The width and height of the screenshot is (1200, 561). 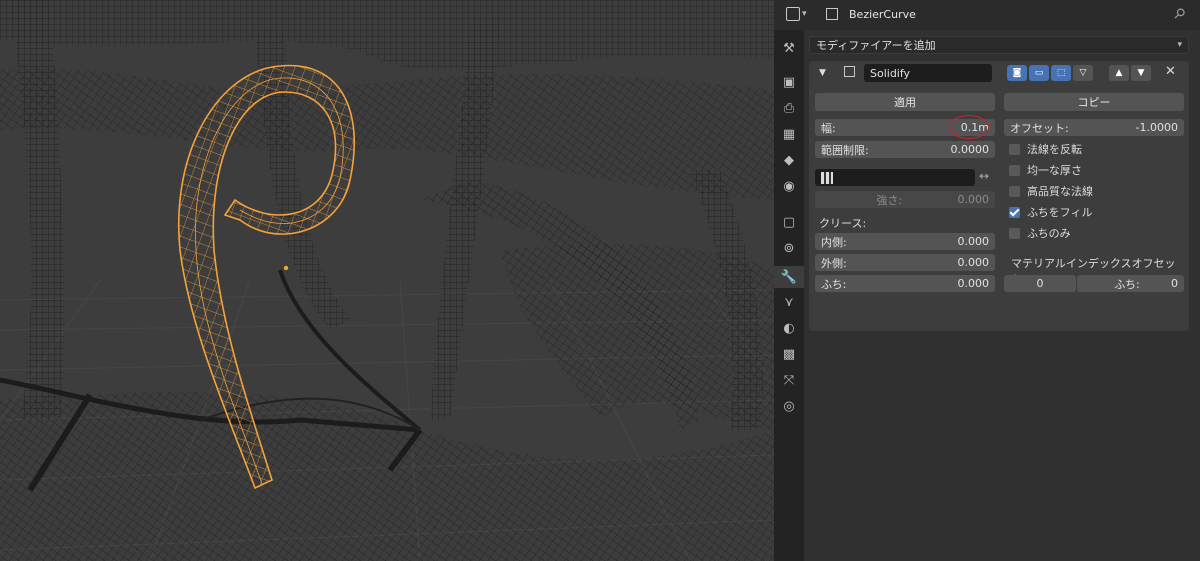 I want to click on editor-type-icon, so click(x=793, y=14).